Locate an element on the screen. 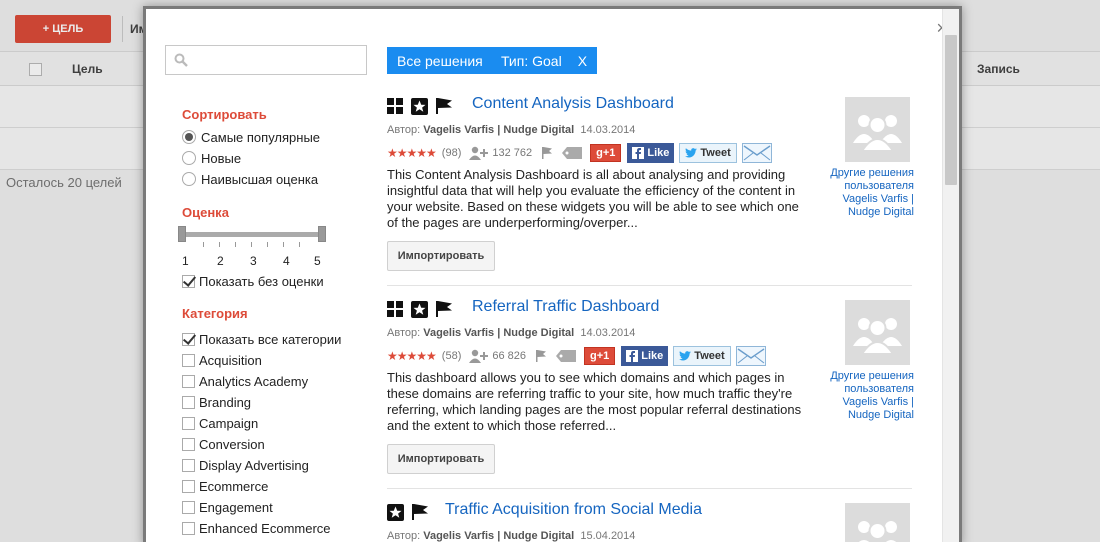  twitter-bird-icon is located at coordinates (691, 153).